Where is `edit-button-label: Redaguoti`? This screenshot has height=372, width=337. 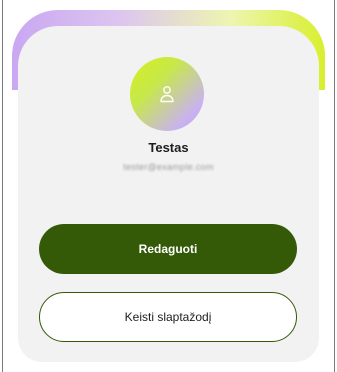
edit-button-label: Redaguoti is located at coordinates (168, 249).